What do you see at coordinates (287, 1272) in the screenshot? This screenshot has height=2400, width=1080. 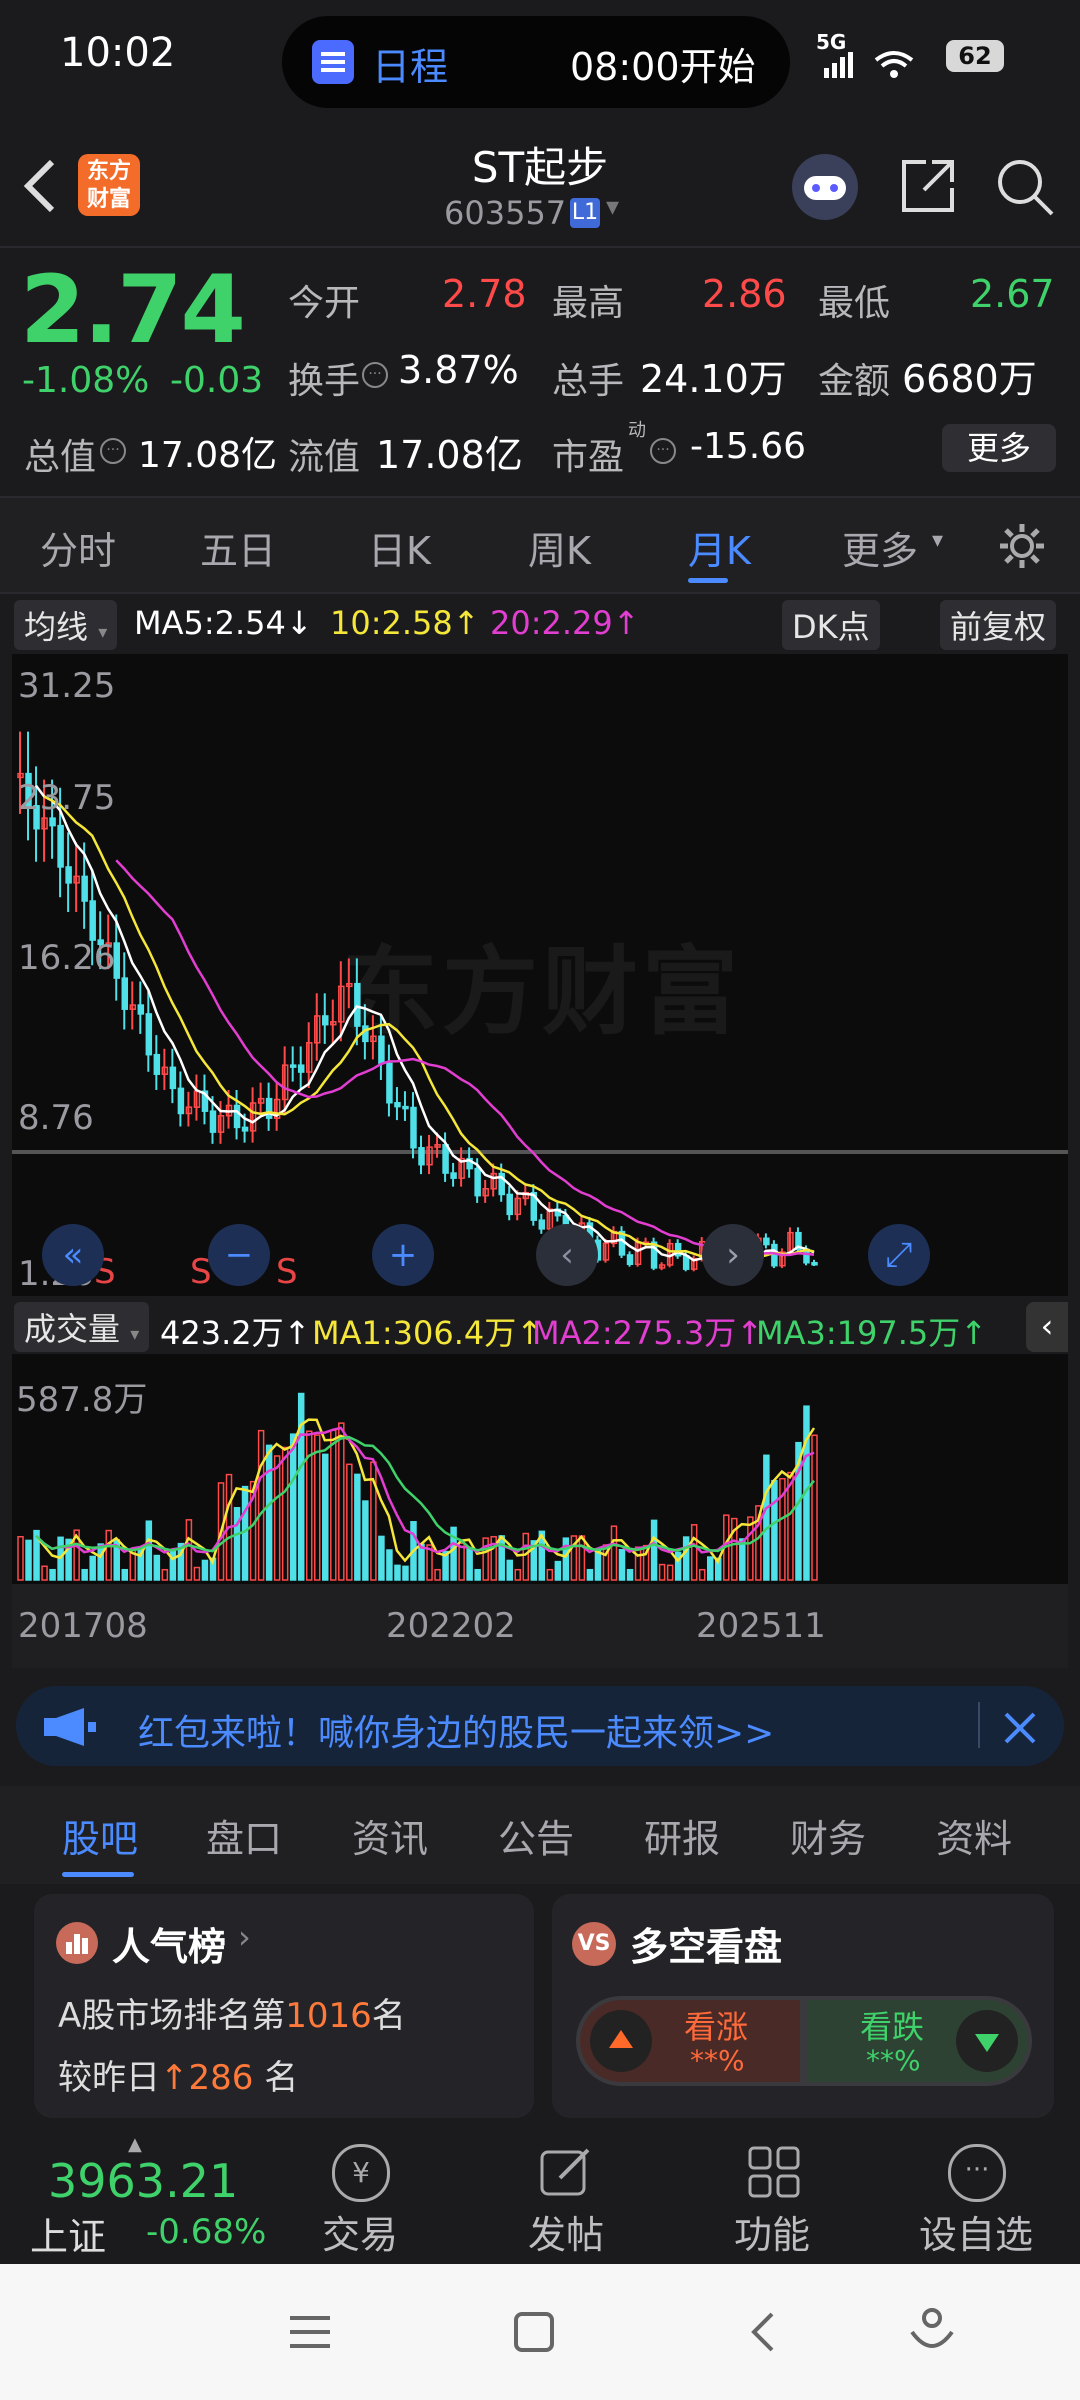 I see `sell-mark: S` at bounding box center [287, 1272].